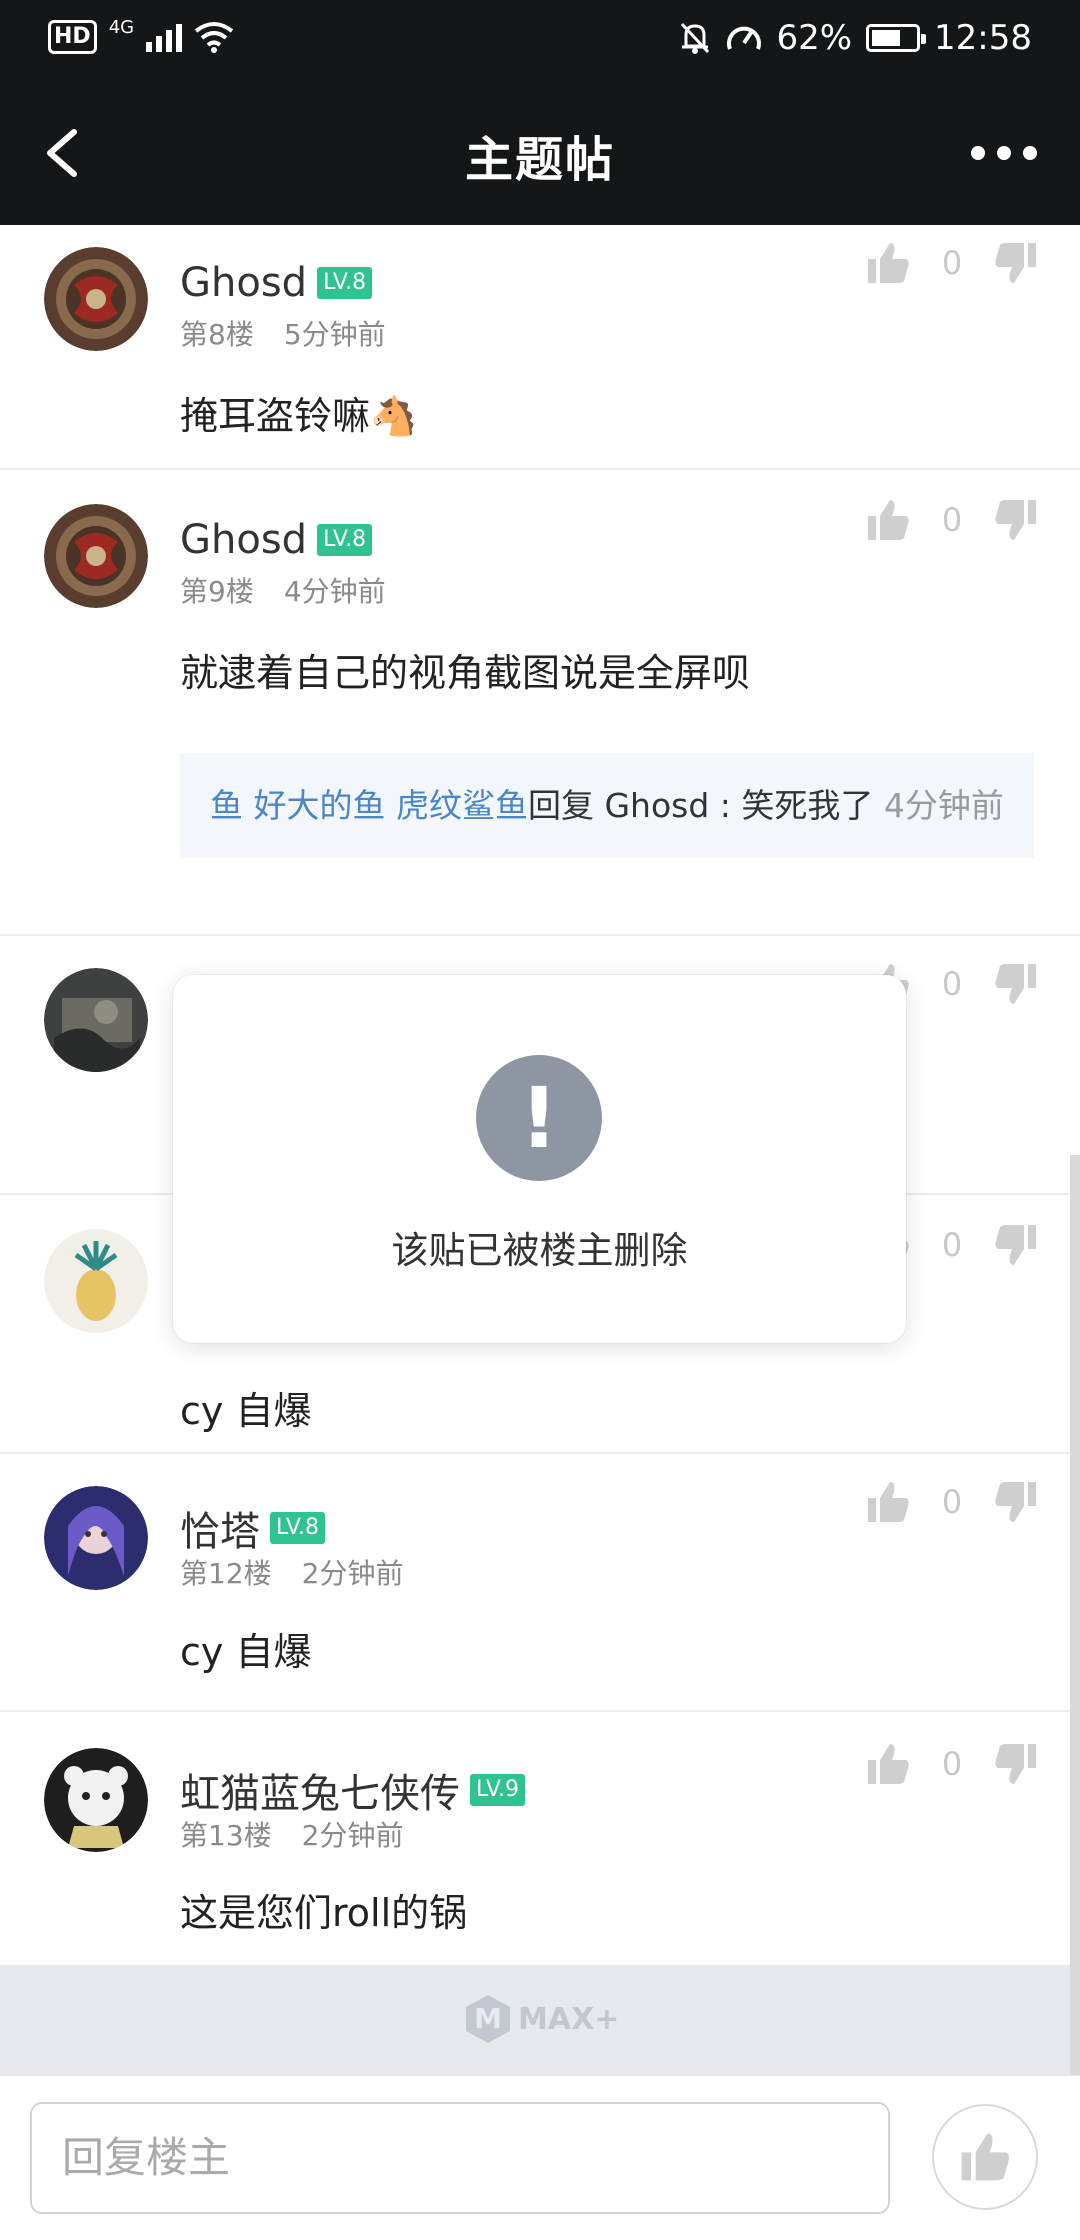 The width and height of the screenshot is (1080, 2240). Describe the element at coordinates (334, 591) in the screenshot. I see `post-time: 4分钟前` at that location.